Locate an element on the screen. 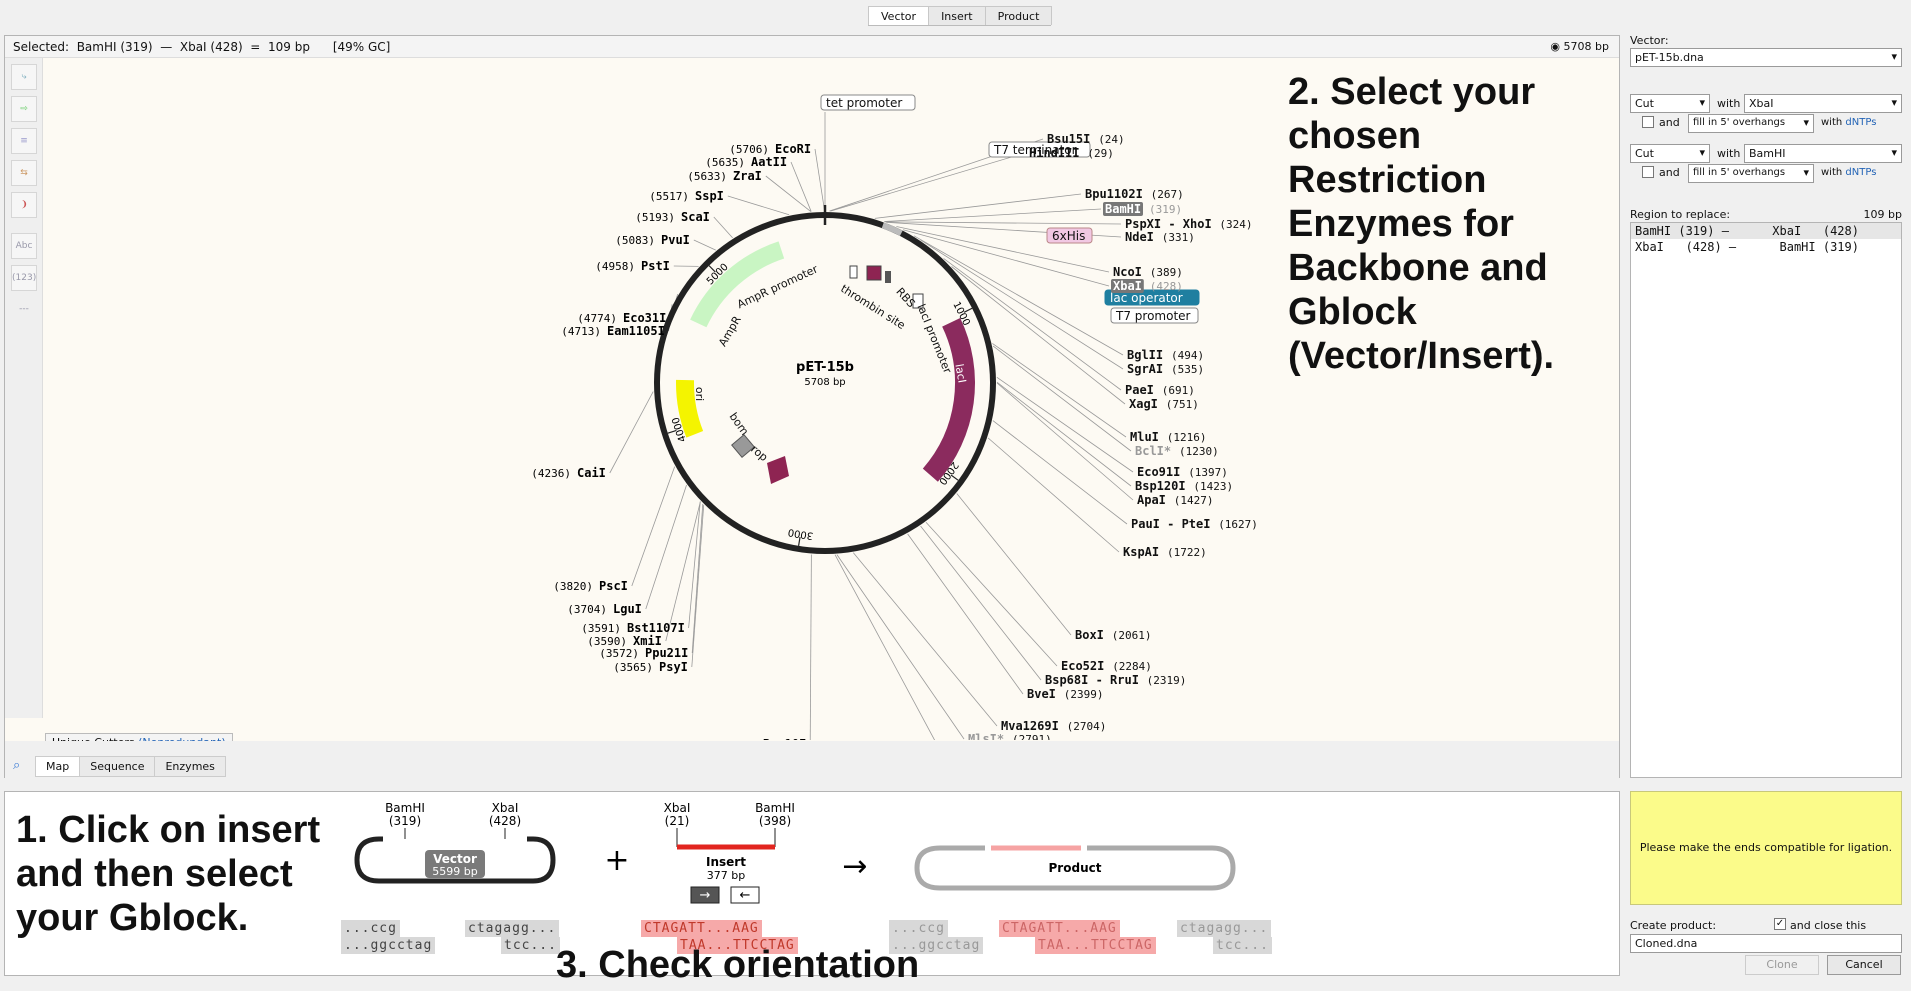 This screenshot has height=991, width=1911. enzyme-position: (1427) is located at coordinates (1194, 500).